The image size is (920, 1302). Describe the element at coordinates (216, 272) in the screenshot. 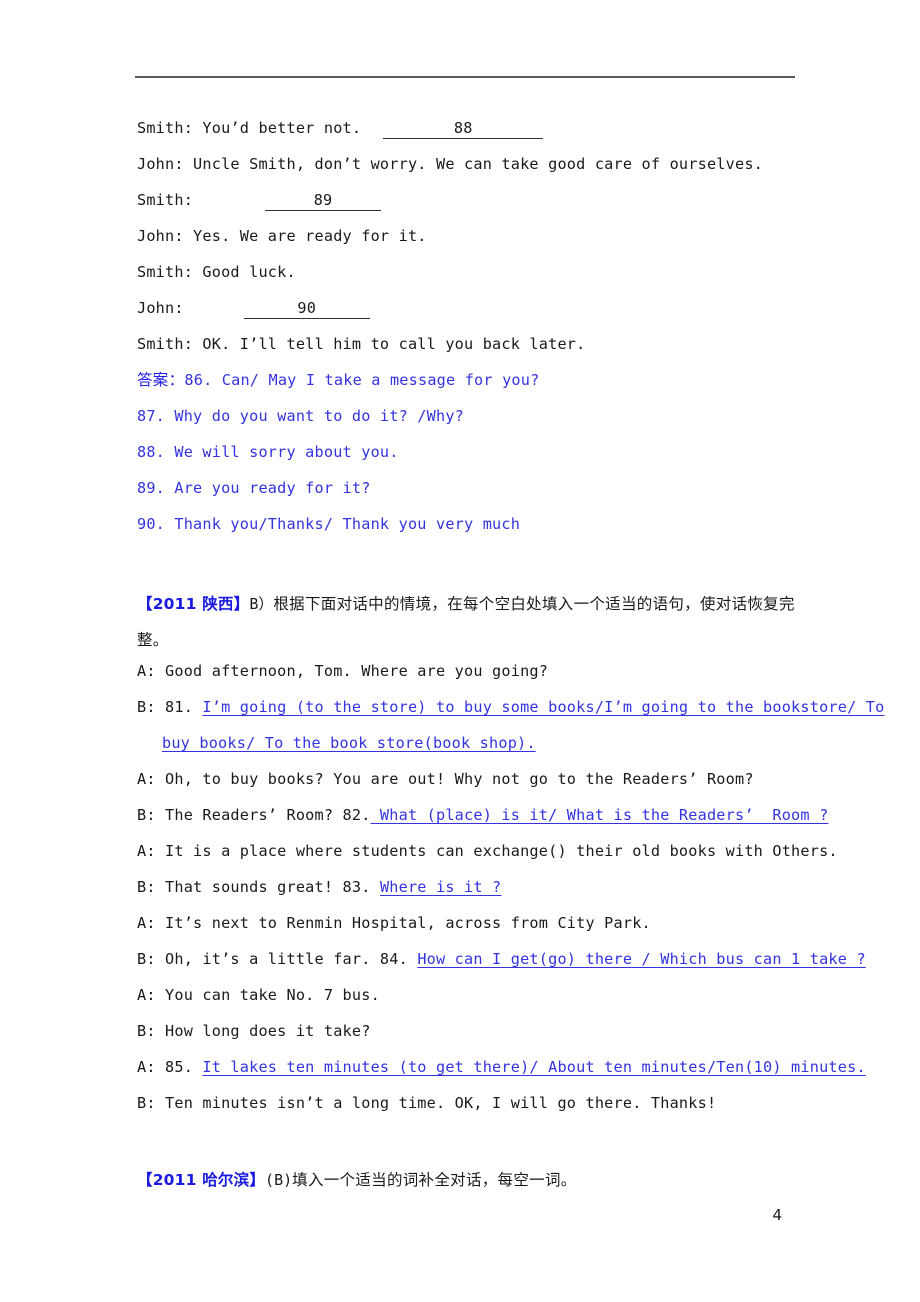

I see `dialogue-line: Smith: Good luck.` at that location.